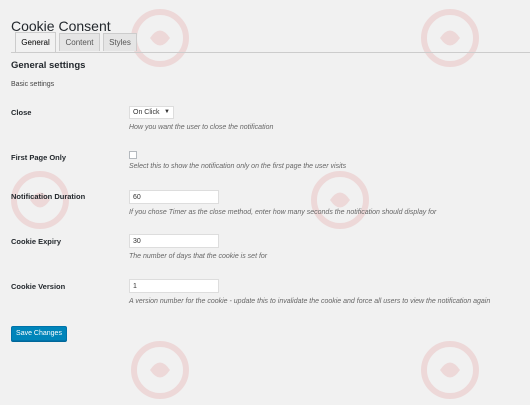 The image size is (530, 405). I want to click on tab-general: General, so click(35, 42).